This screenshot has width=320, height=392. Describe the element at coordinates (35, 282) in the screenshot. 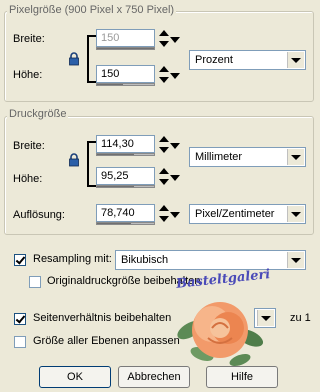

I see `keep-print-size-checkbox` at that location.